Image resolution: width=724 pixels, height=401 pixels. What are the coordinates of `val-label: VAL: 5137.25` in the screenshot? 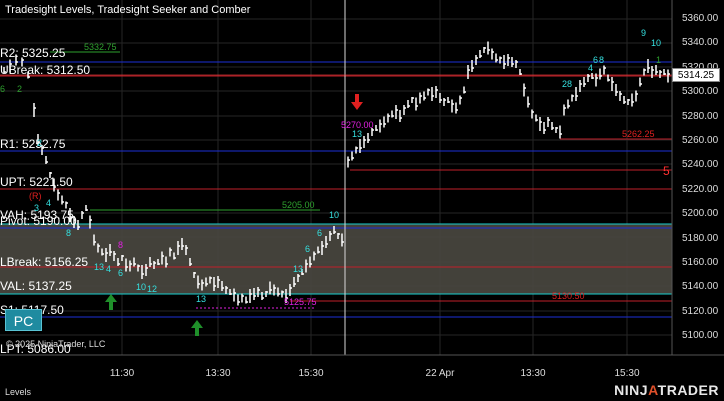 It's located at (36, 286).